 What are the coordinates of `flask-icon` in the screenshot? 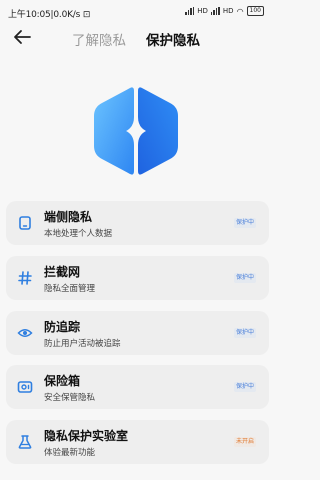 It's located at (25, 442).